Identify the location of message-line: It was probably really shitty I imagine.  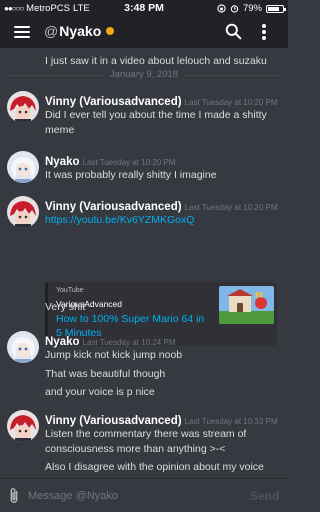
(131, 175).